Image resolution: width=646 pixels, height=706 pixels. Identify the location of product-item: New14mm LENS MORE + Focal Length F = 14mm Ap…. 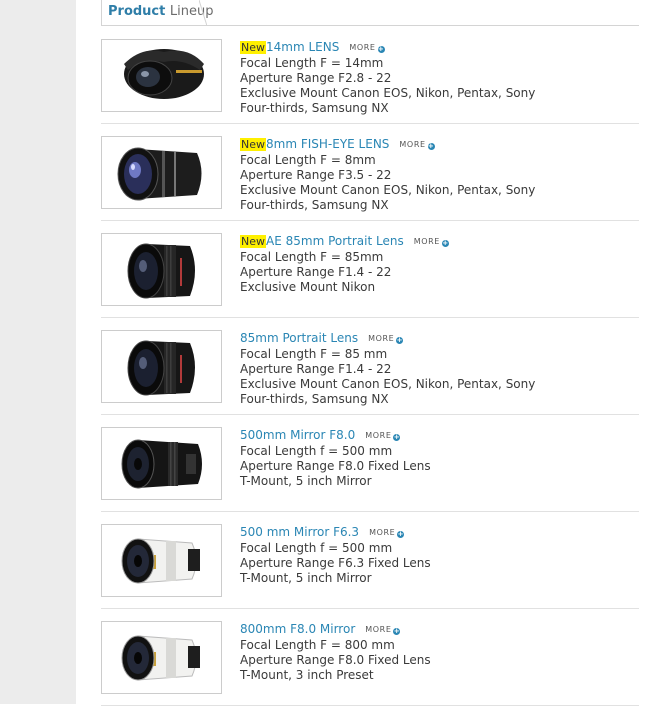
(370, 75).